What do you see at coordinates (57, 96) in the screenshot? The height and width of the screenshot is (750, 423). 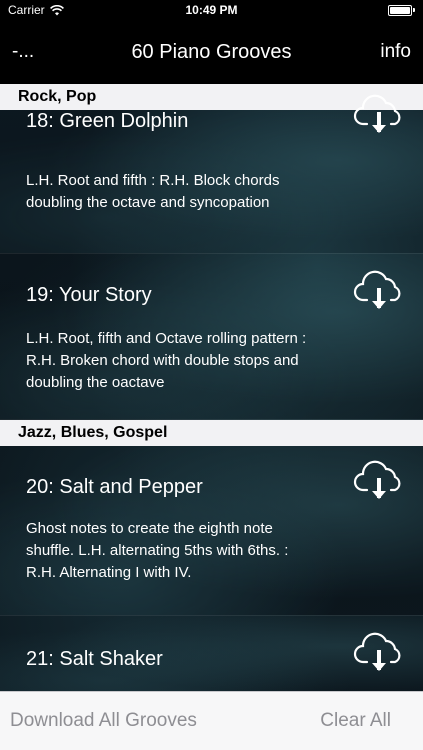 I see `section-header-label: Rock, Pop` at bounding box center [57, 96].